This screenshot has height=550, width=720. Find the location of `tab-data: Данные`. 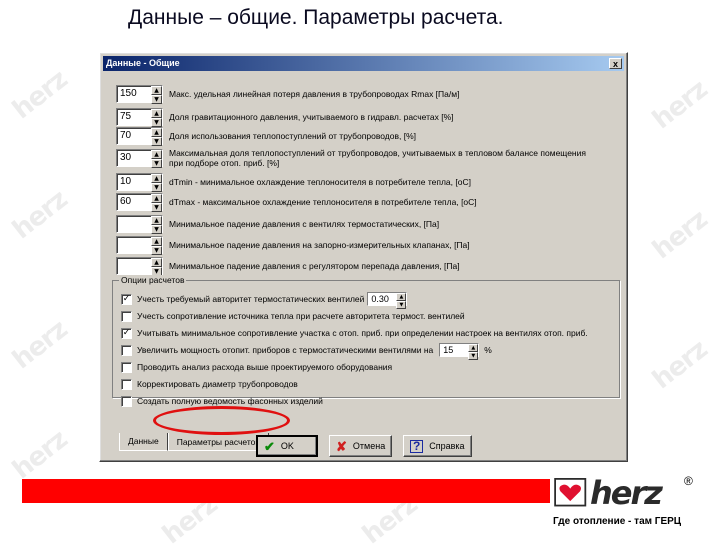

tab-data: Данные is located at coordinates (143, 442).